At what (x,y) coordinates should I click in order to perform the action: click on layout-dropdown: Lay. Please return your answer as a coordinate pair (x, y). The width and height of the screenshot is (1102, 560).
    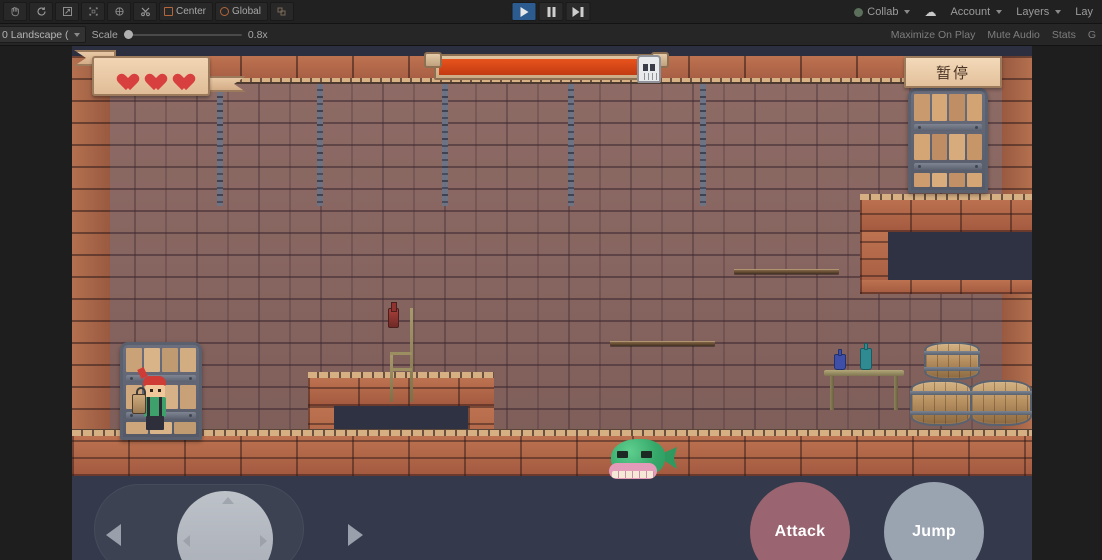
    Looking at the image, I should click on (1084, 12).